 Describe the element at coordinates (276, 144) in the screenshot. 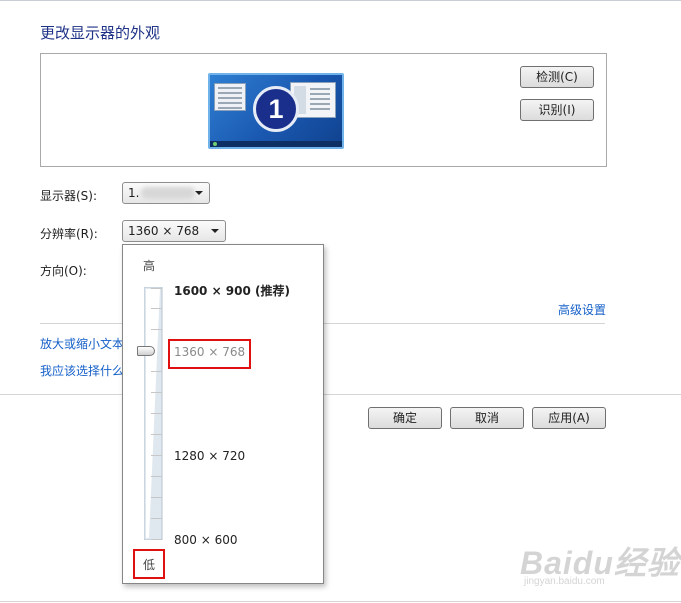

I see `mini-taskbar` at that location.